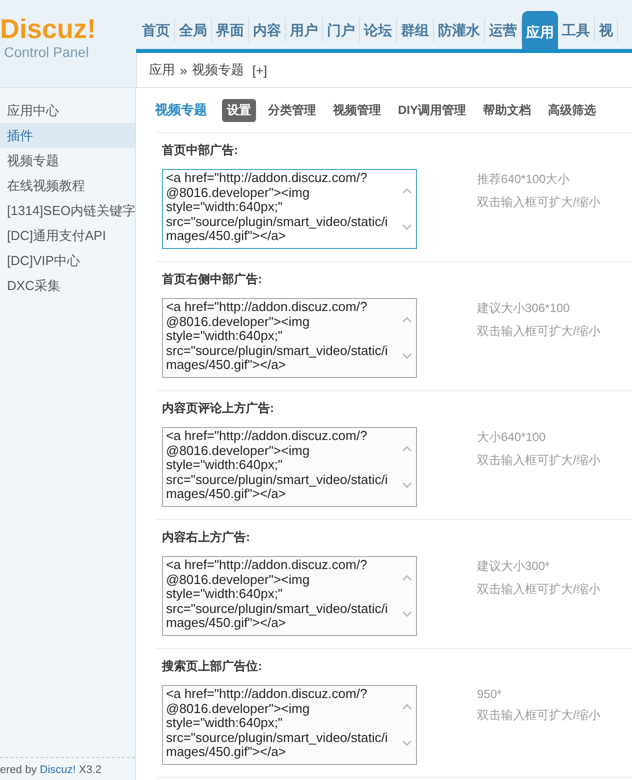 The width and height of the screenshot is (632, 780). Describe the element at coordinates (524, 179) in the screenshot. I see `size-hint: 推荐640*100大小` at that location.